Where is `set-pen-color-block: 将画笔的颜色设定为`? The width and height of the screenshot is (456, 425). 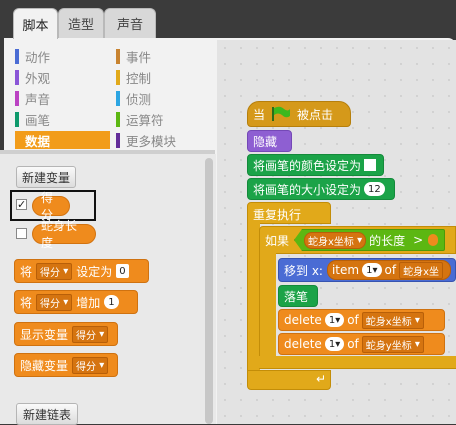 set-pen-color-block: 将画笔的颜色设定为 is located at coordinates (315, 165).